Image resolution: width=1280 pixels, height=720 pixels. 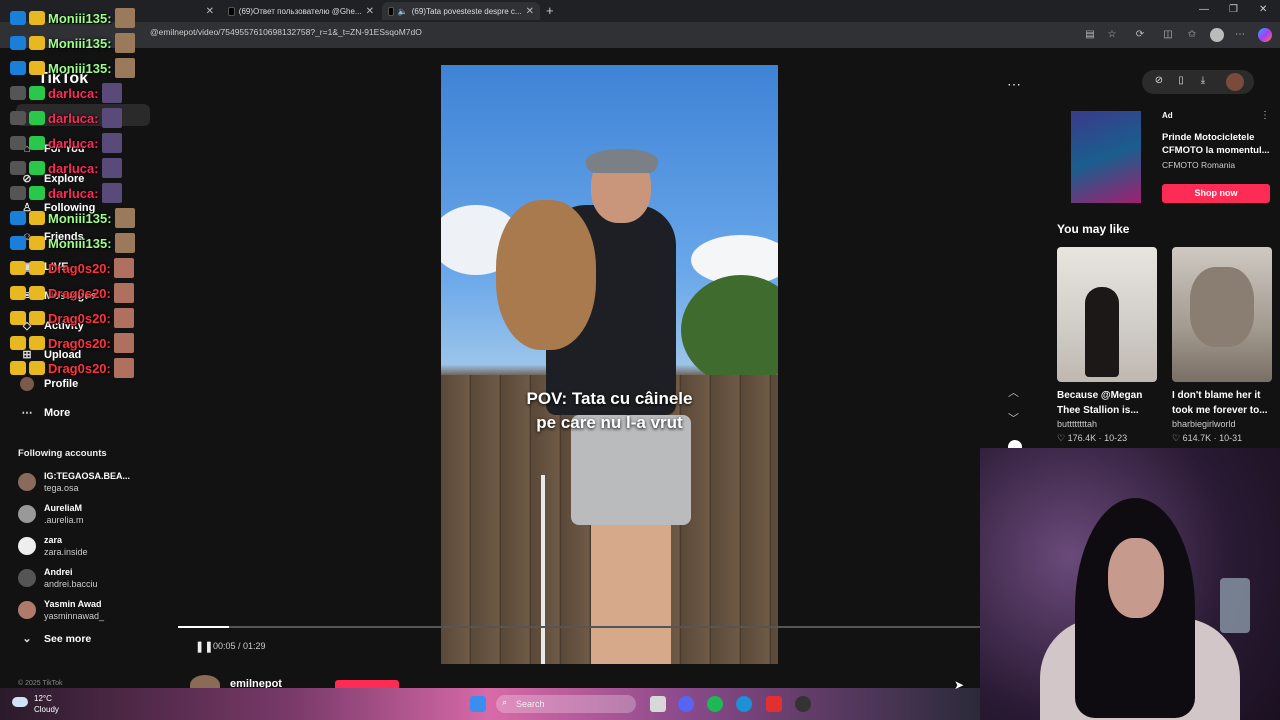 What do you see at coordinates (566, 704) in the screenshot?
I see `taskbar-search-input: Search` at bounding box center [566, 704].